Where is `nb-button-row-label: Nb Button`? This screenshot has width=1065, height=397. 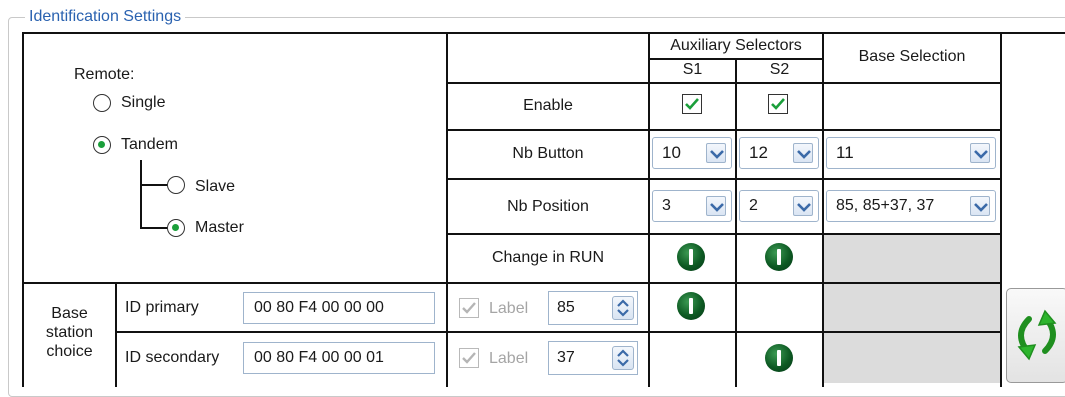
nb-button-row-label: Nb Button is located at coordinates (548, 153).